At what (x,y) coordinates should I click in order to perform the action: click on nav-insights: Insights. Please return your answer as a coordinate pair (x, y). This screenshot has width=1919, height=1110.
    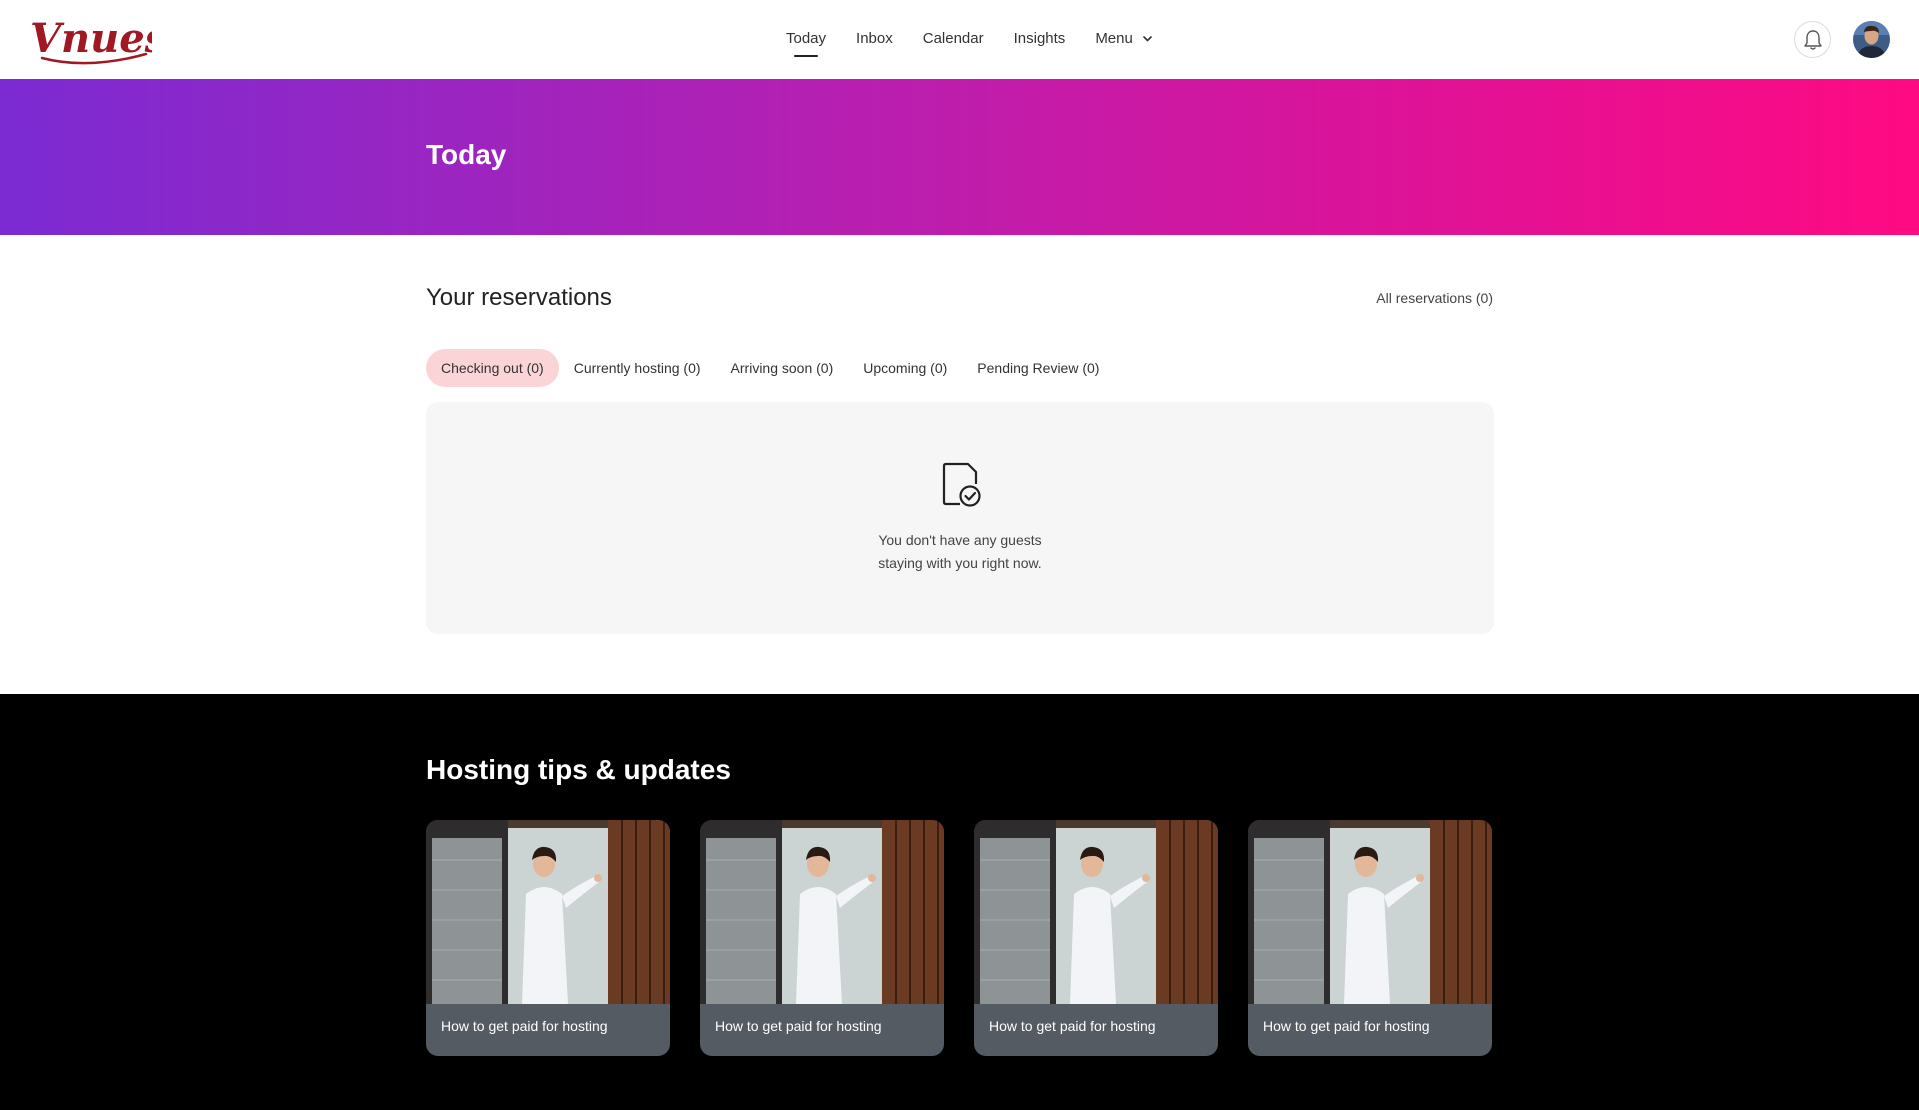
    Looking at the image, I should click on (1040, 39).